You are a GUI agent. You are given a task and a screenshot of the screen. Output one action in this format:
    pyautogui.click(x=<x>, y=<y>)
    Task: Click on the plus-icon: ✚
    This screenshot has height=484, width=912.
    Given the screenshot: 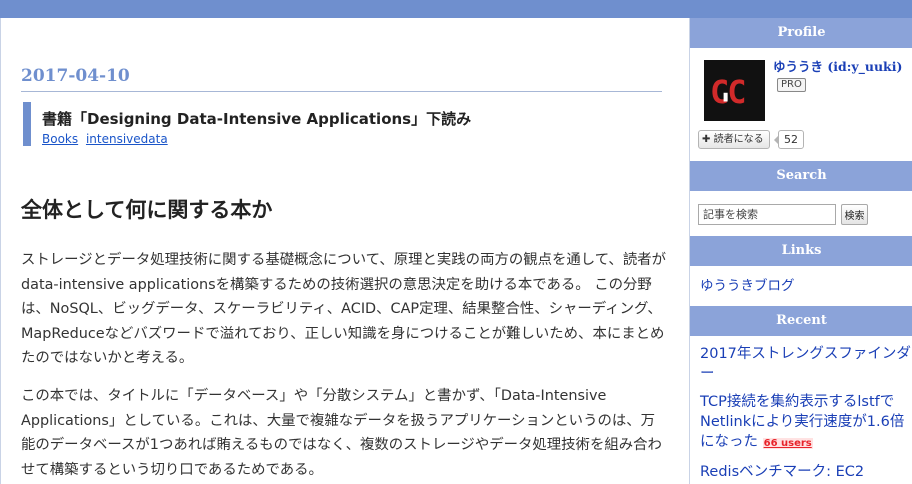 What is the action you would take?
    pyautogui.click(x=706, y=139)
    